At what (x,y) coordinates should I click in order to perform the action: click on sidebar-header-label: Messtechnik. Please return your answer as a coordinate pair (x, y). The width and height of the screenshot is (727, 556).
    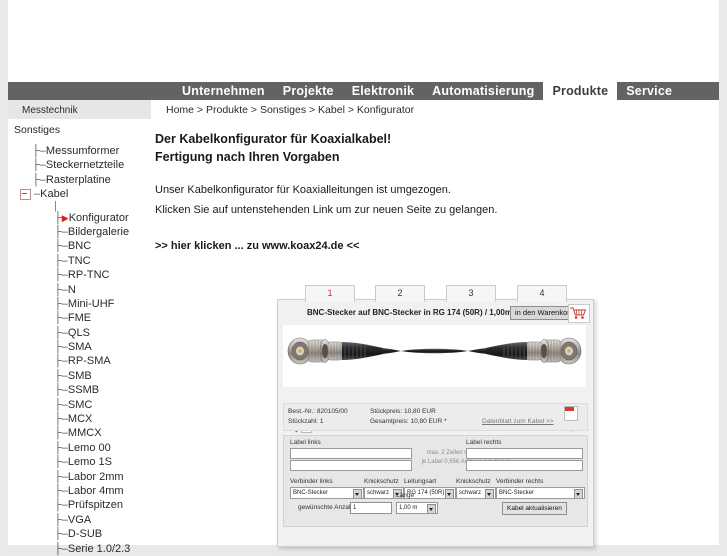
    Looking at the image, I should click on (50, 110).